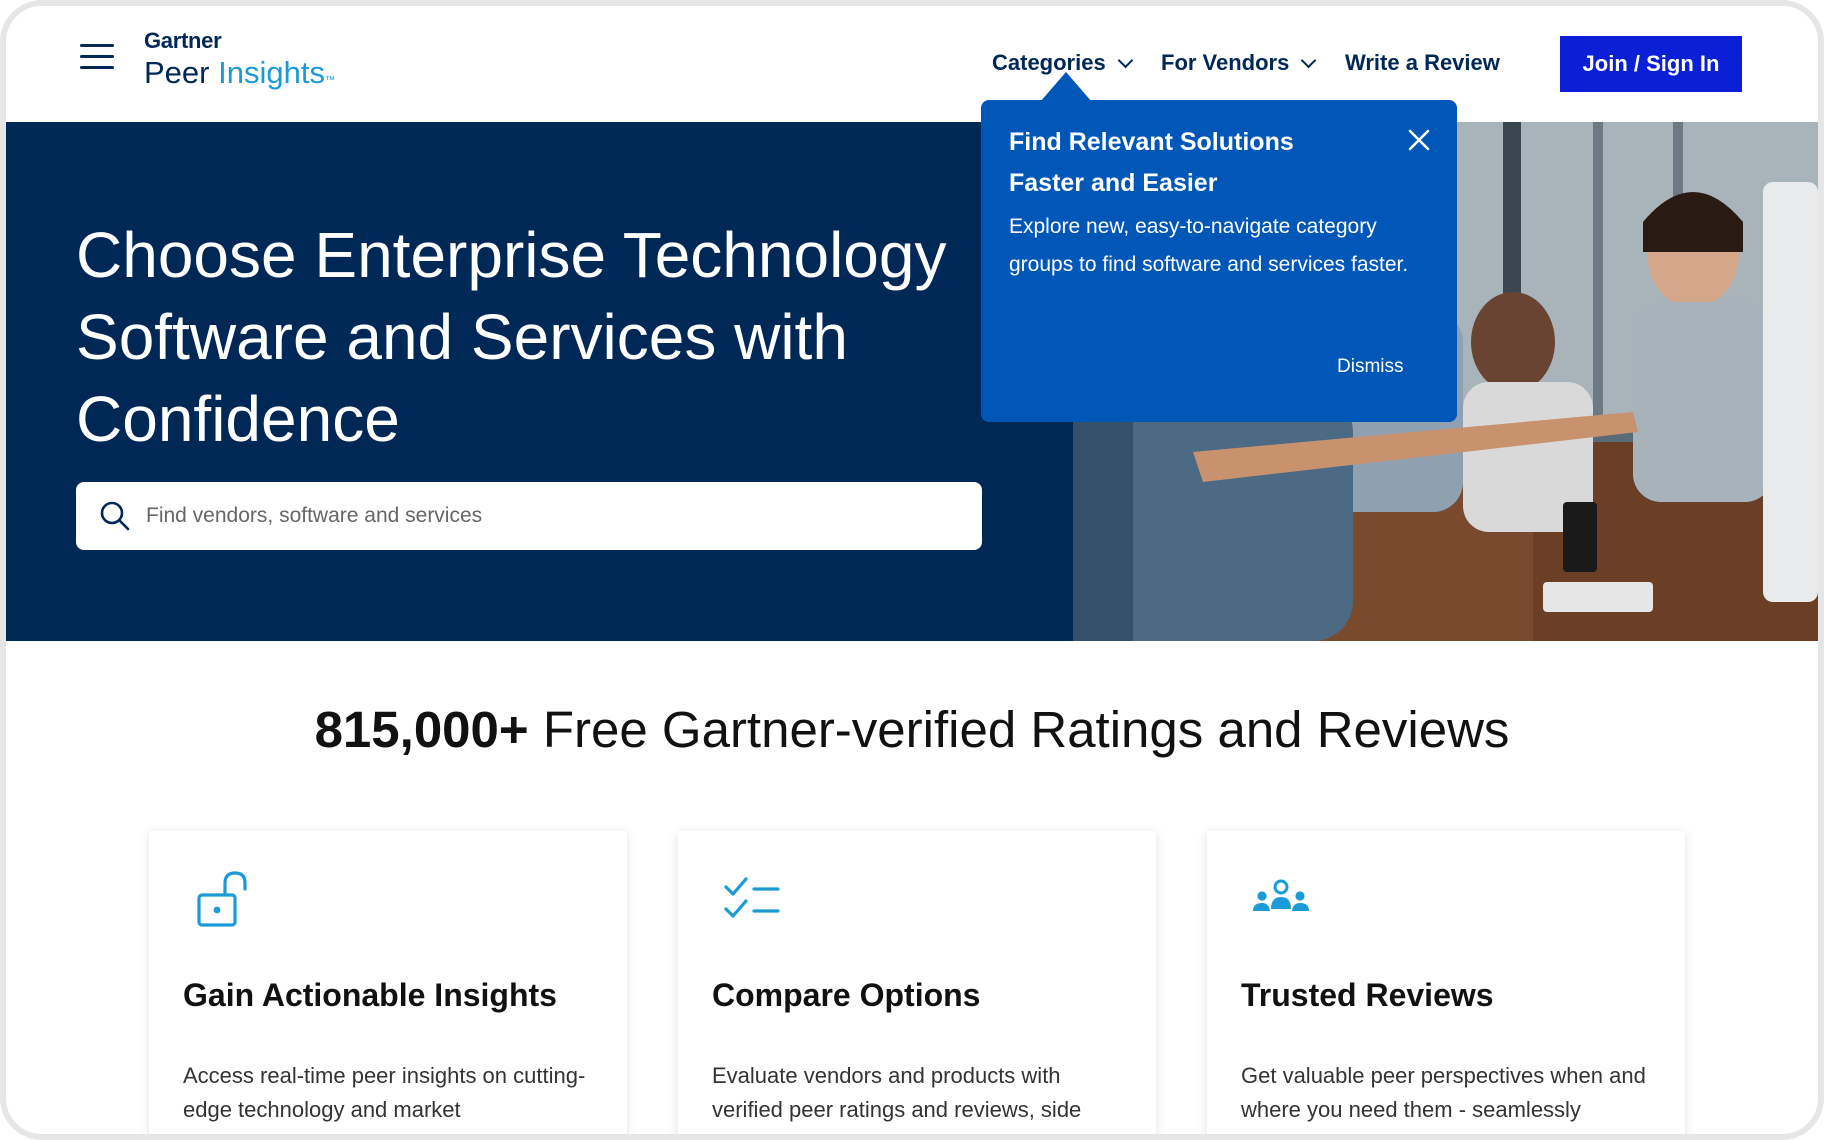  What do you see at coordinates (115, 516) in the screenshot?
I see `search-icon` at bounding box center [115, 516].